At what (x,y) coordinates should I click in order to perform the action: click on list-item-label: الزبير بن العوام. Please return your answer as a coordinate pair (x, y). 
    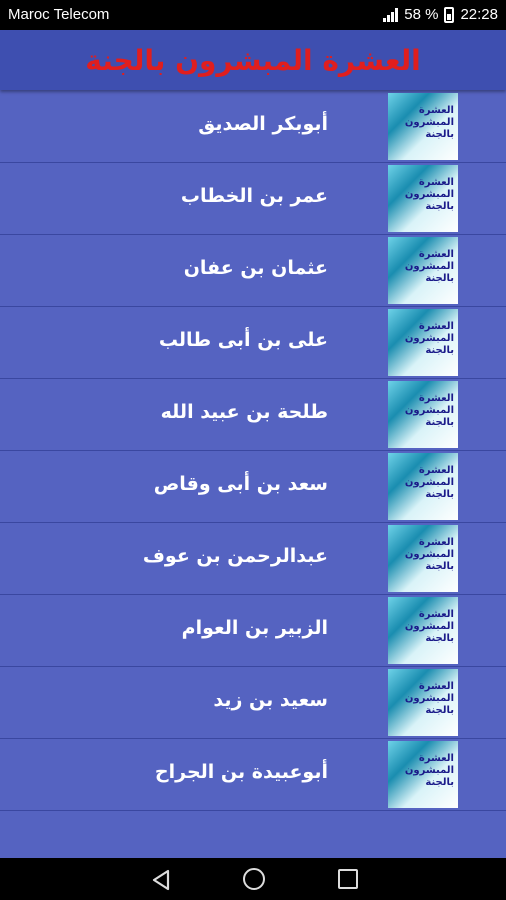
    Looking at the image, I should click on (254, 628).